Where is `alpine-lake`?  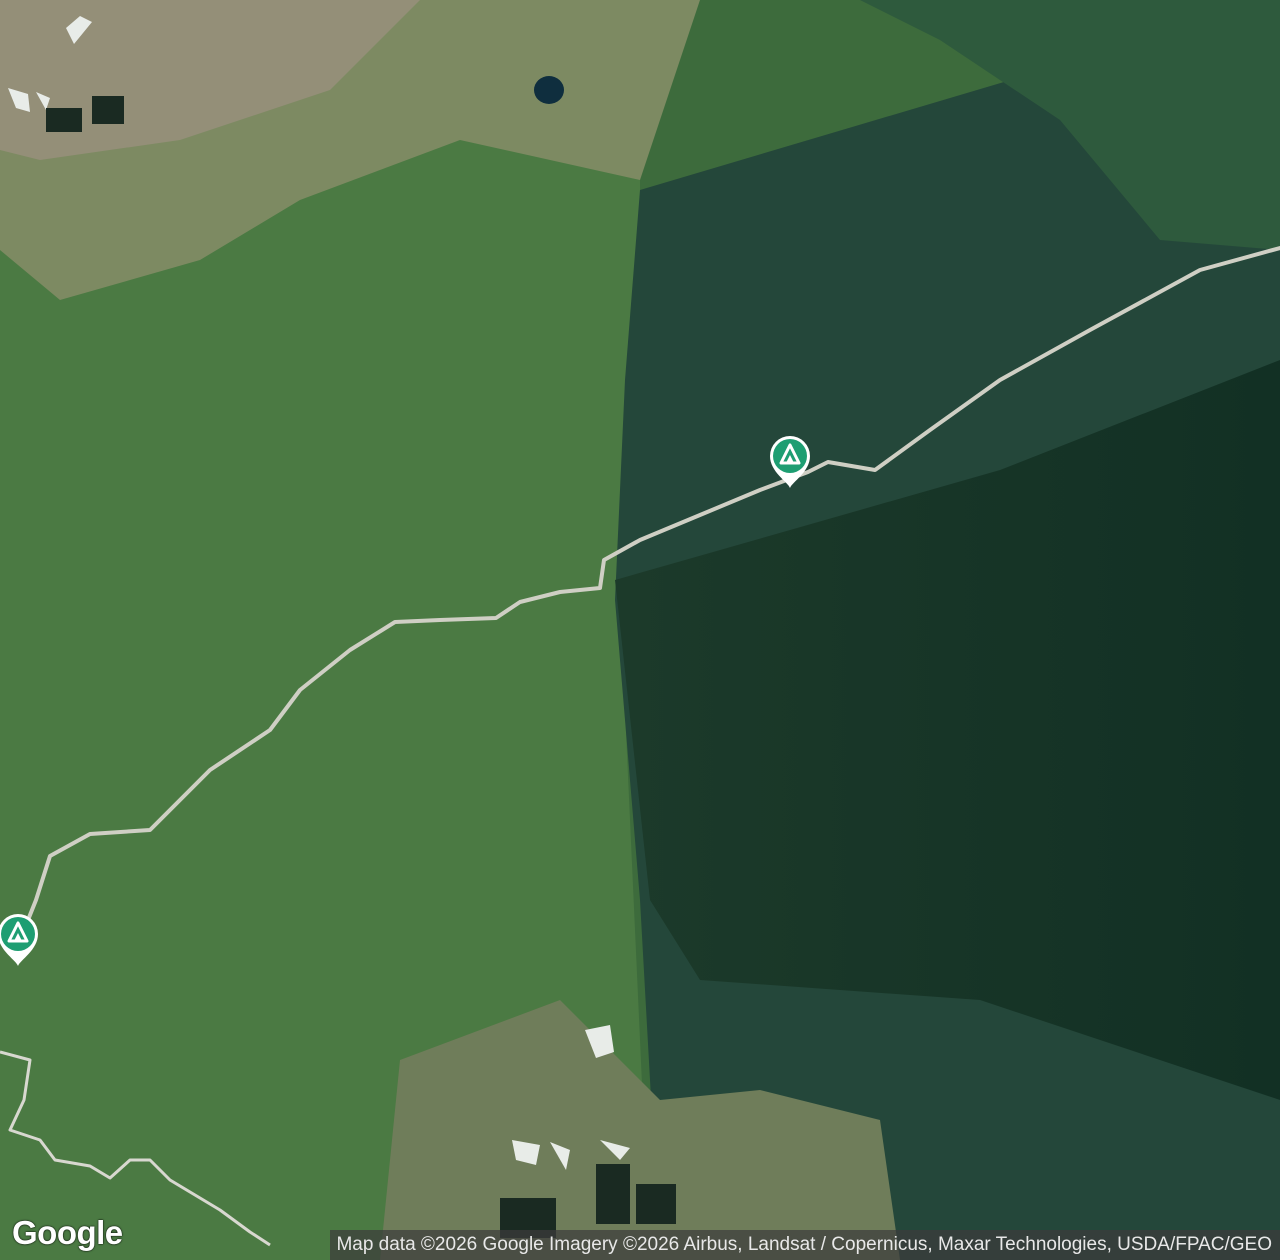
alpine-lake is located at coordinates (549, 90).